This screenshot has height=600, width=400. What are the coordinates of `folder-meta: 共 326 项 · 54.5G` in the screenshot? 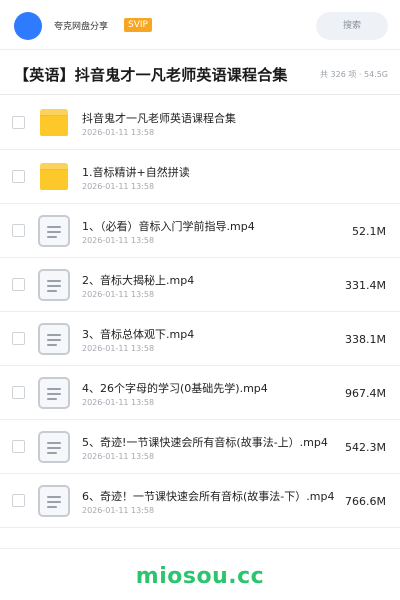 It's located at (354, 74).